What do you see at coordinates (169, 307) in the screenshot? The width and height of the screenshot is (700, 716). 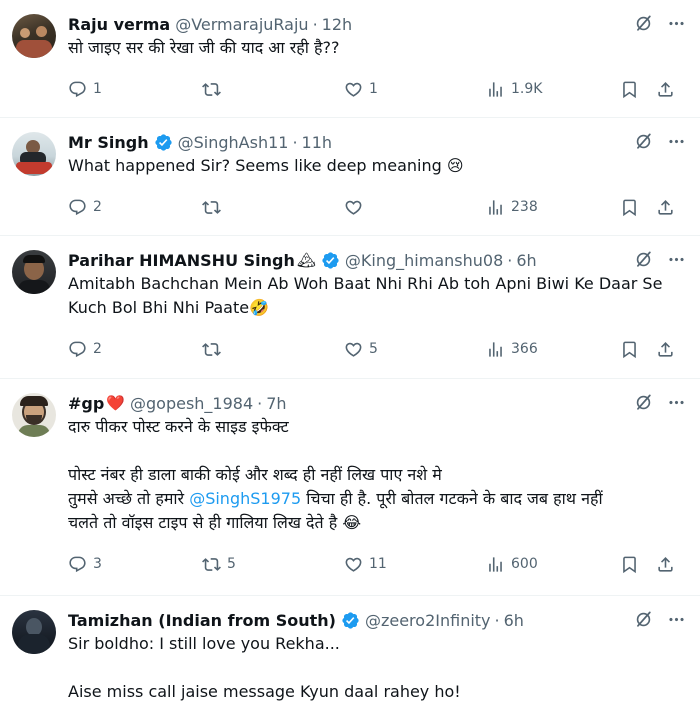 I see `tweet-text-line: Kuch Bol Bhi Nhi Paate🤣` at bounding box center [169, 307].